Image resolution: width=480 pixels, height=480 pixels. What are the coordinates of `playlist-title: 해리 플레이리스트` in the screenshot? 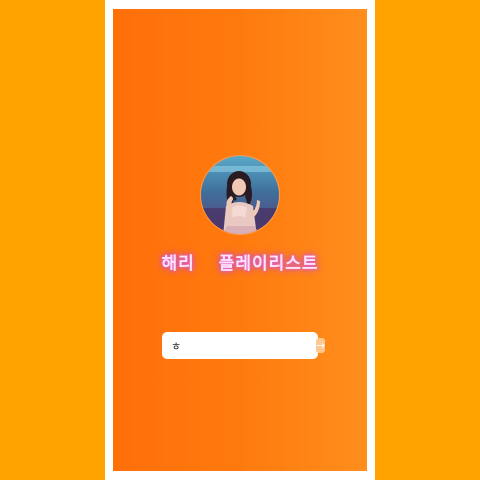 It's located at (240, 261).